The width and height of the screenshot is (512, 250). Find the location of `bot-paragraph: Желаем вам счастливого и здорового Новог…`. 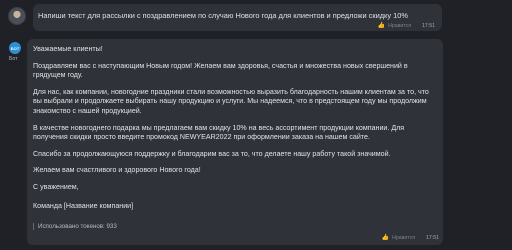

bot-paragraph: Желаем вам счастливого и здорового Новог… is located at coordinates (117, 170).